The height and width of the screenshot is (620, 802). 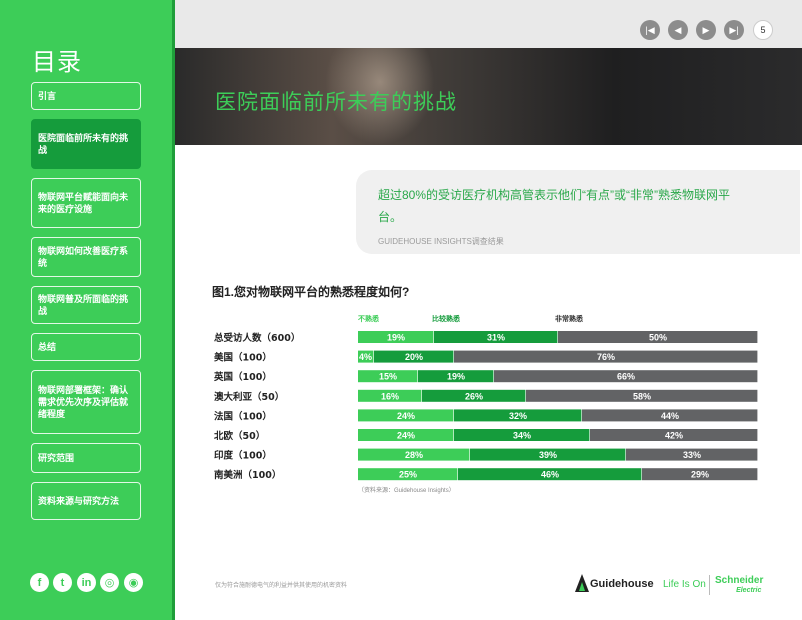 What do you see at coordinates (658, 338) in the screenshot?
I see `data-label: 50%` at bounding box center [658, 338].